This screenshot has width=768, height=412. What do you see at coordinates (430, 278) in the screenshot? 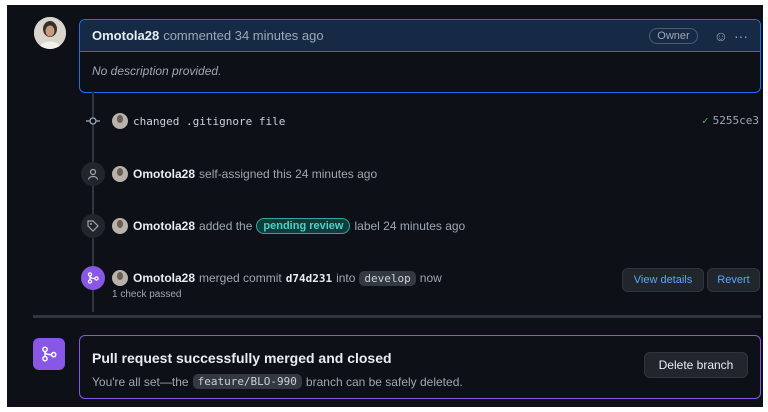
I see `merge-text-after: now` at bounding box center [430, 278].